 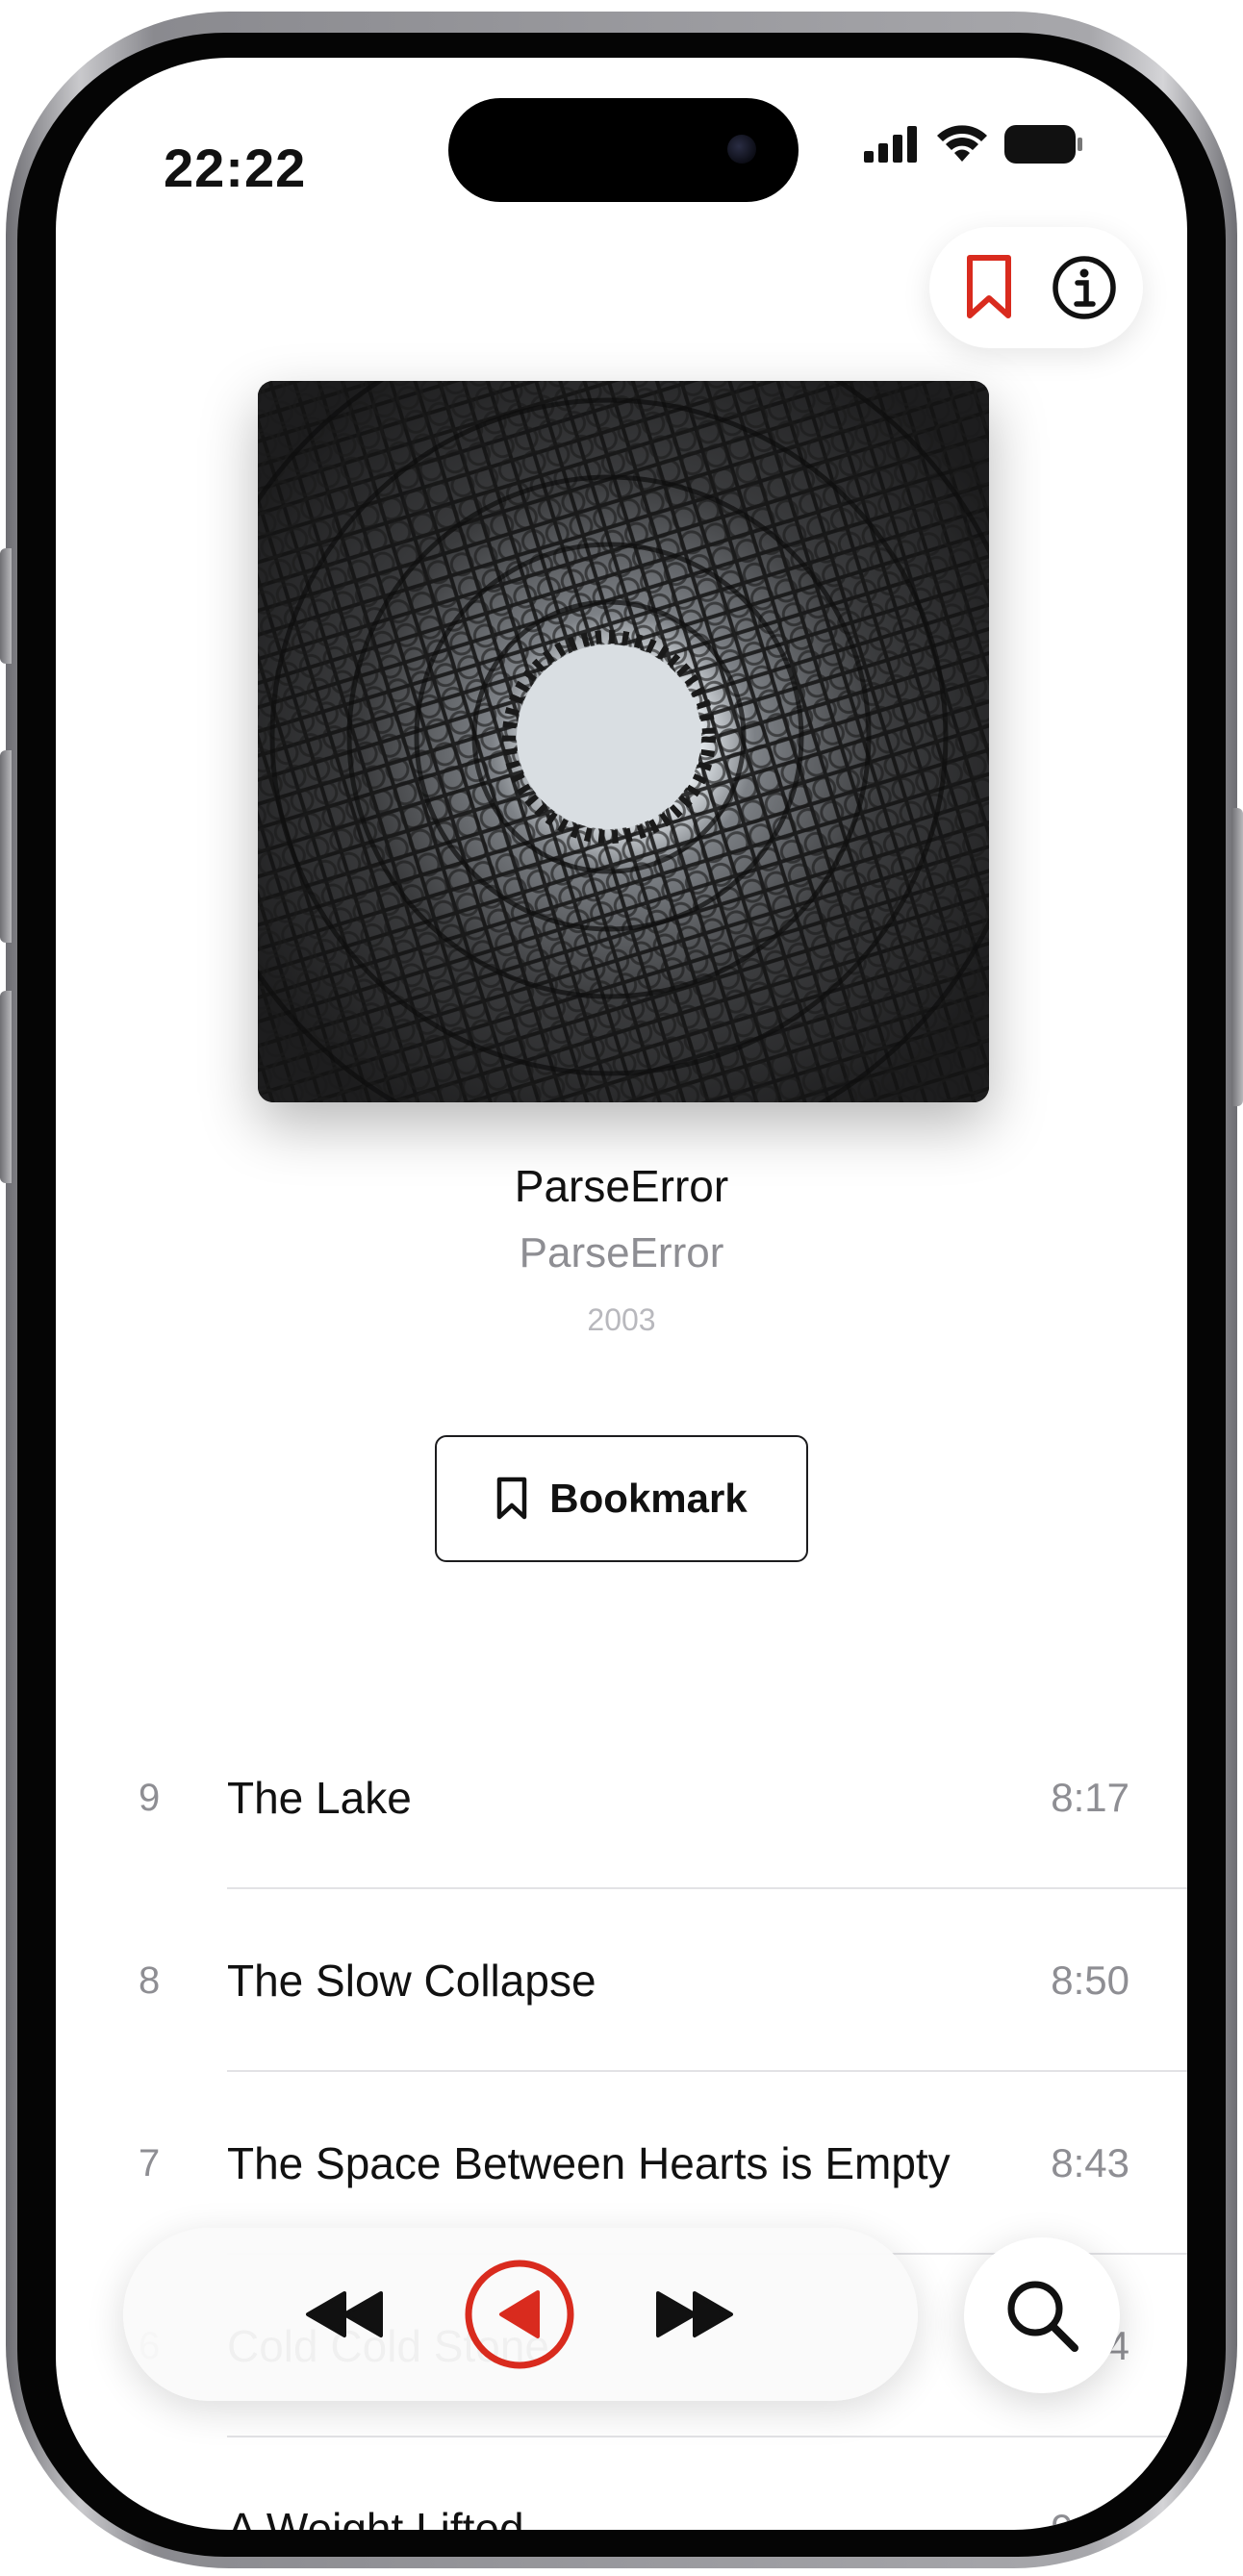 What do you see at coordinates (411, 1981) in the screenshot?
I see `track-title: The Slow Collapse` at bounding box center [411, 1981].